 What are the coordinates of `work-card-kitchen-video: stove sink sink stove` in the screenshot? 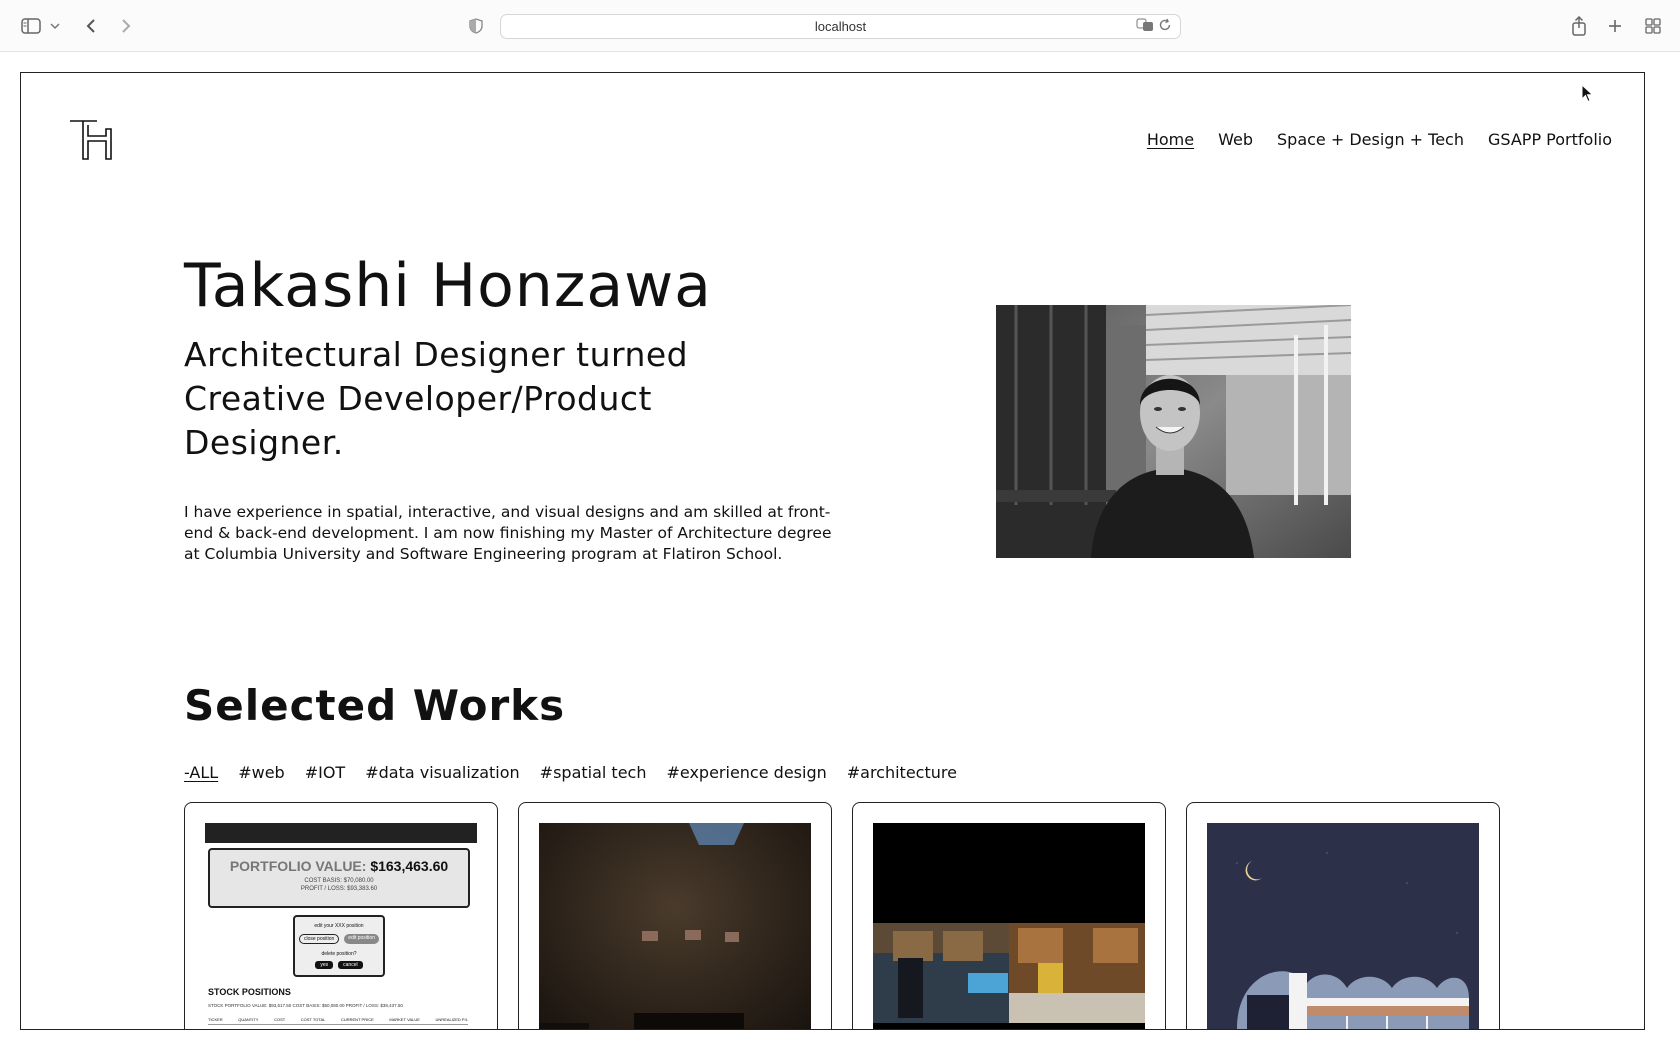 It's located at (1009, 915).